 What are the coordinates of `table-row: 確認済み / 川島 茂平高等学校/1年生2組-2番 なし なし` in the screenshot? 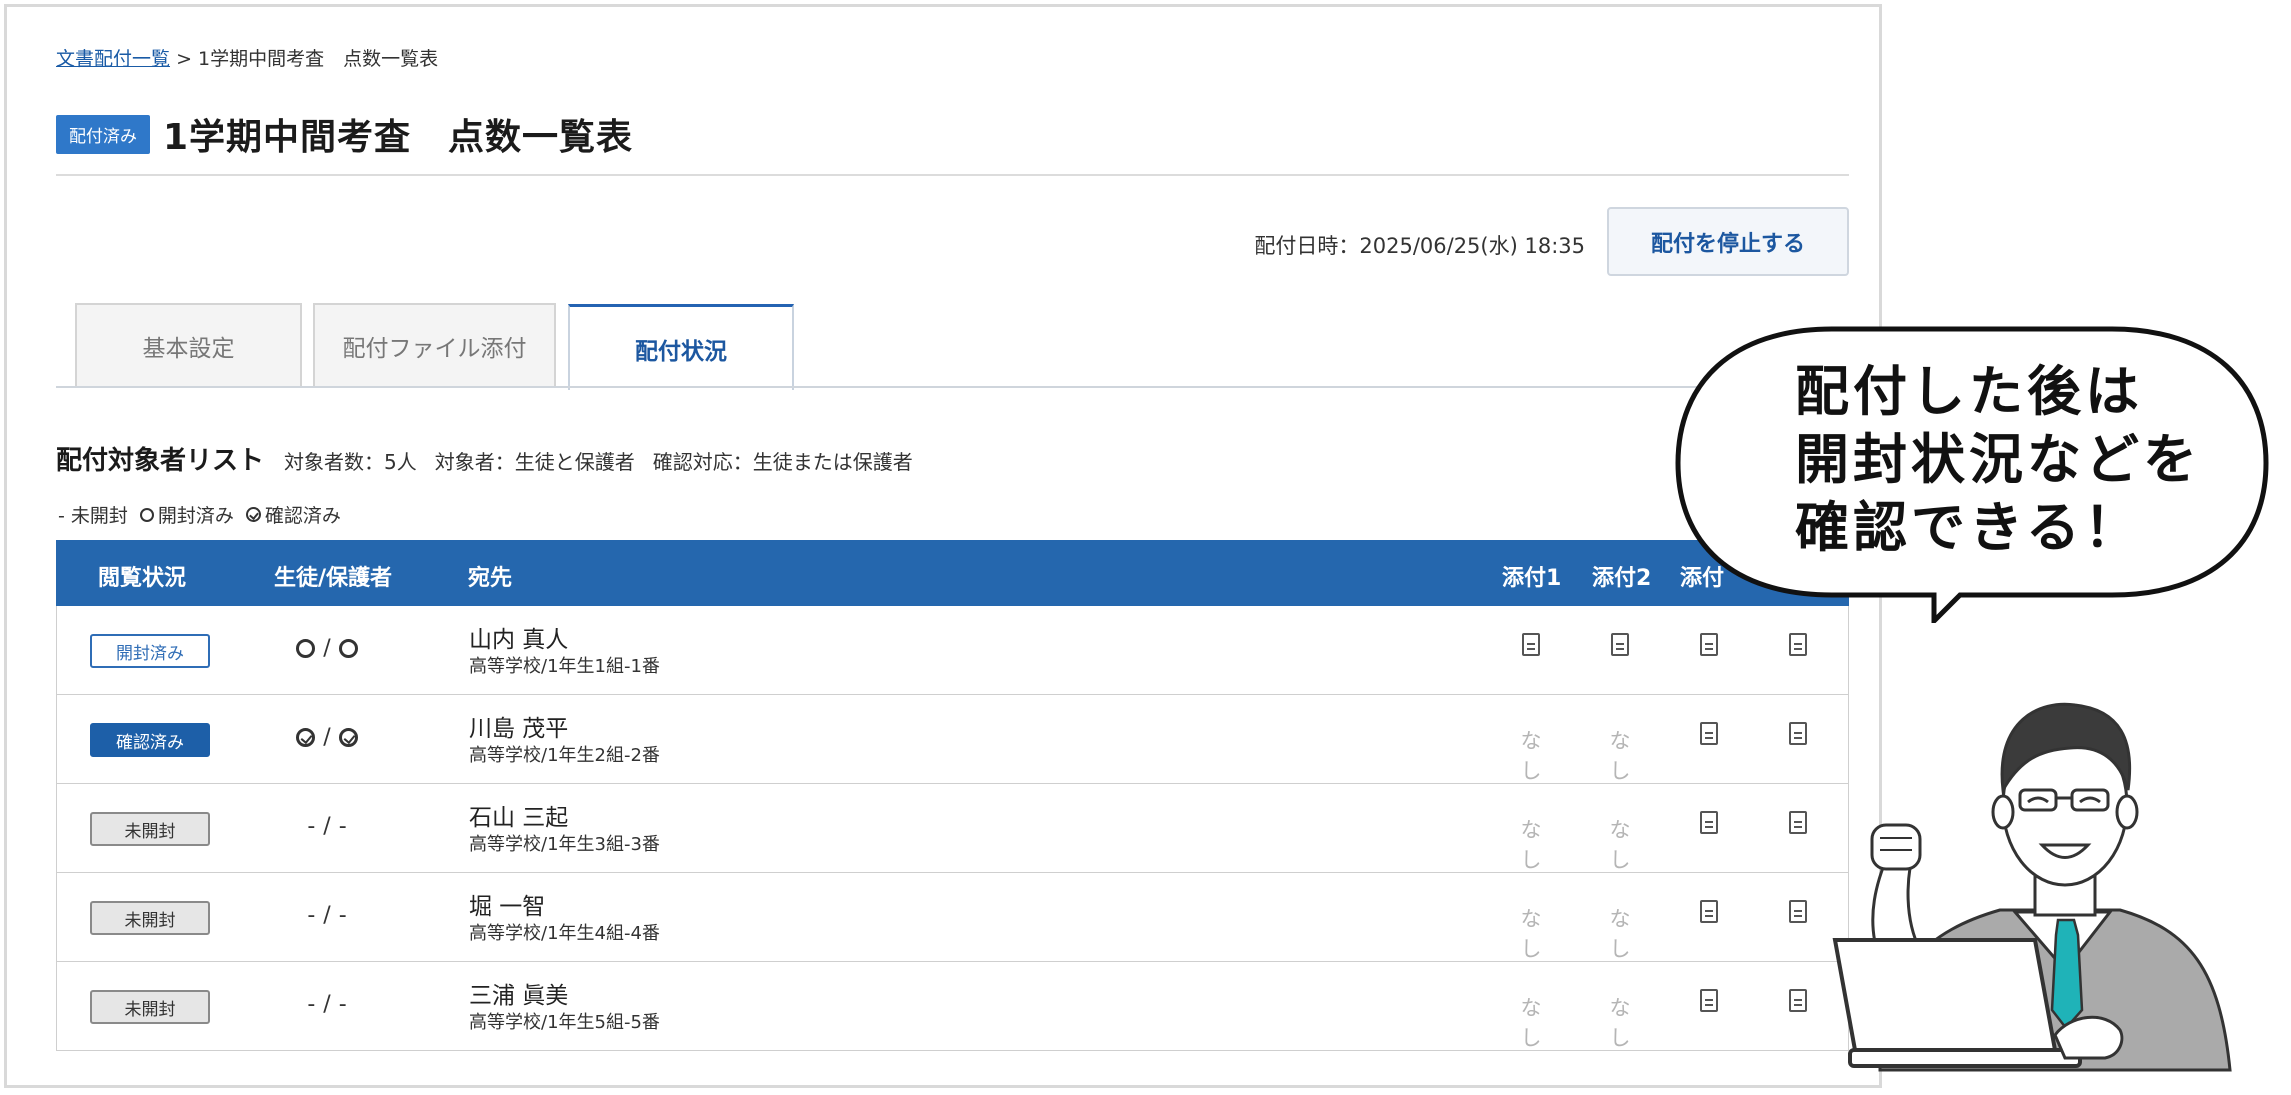 It's located at (952, 739).